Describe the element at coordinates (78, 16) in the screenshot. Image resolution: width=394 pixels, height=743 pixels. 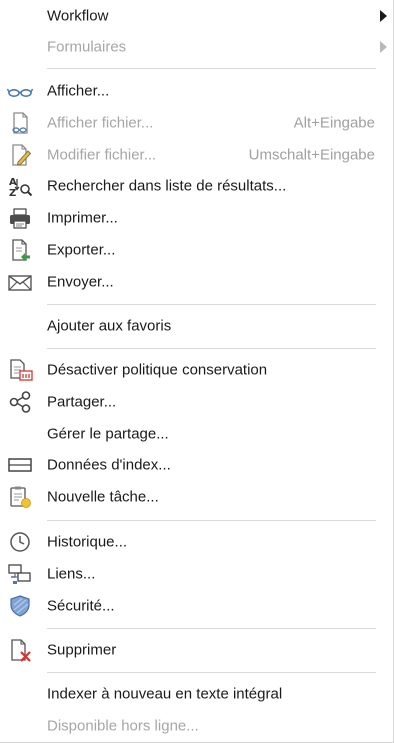
I see `menu-item-label: Workflow` at that location.